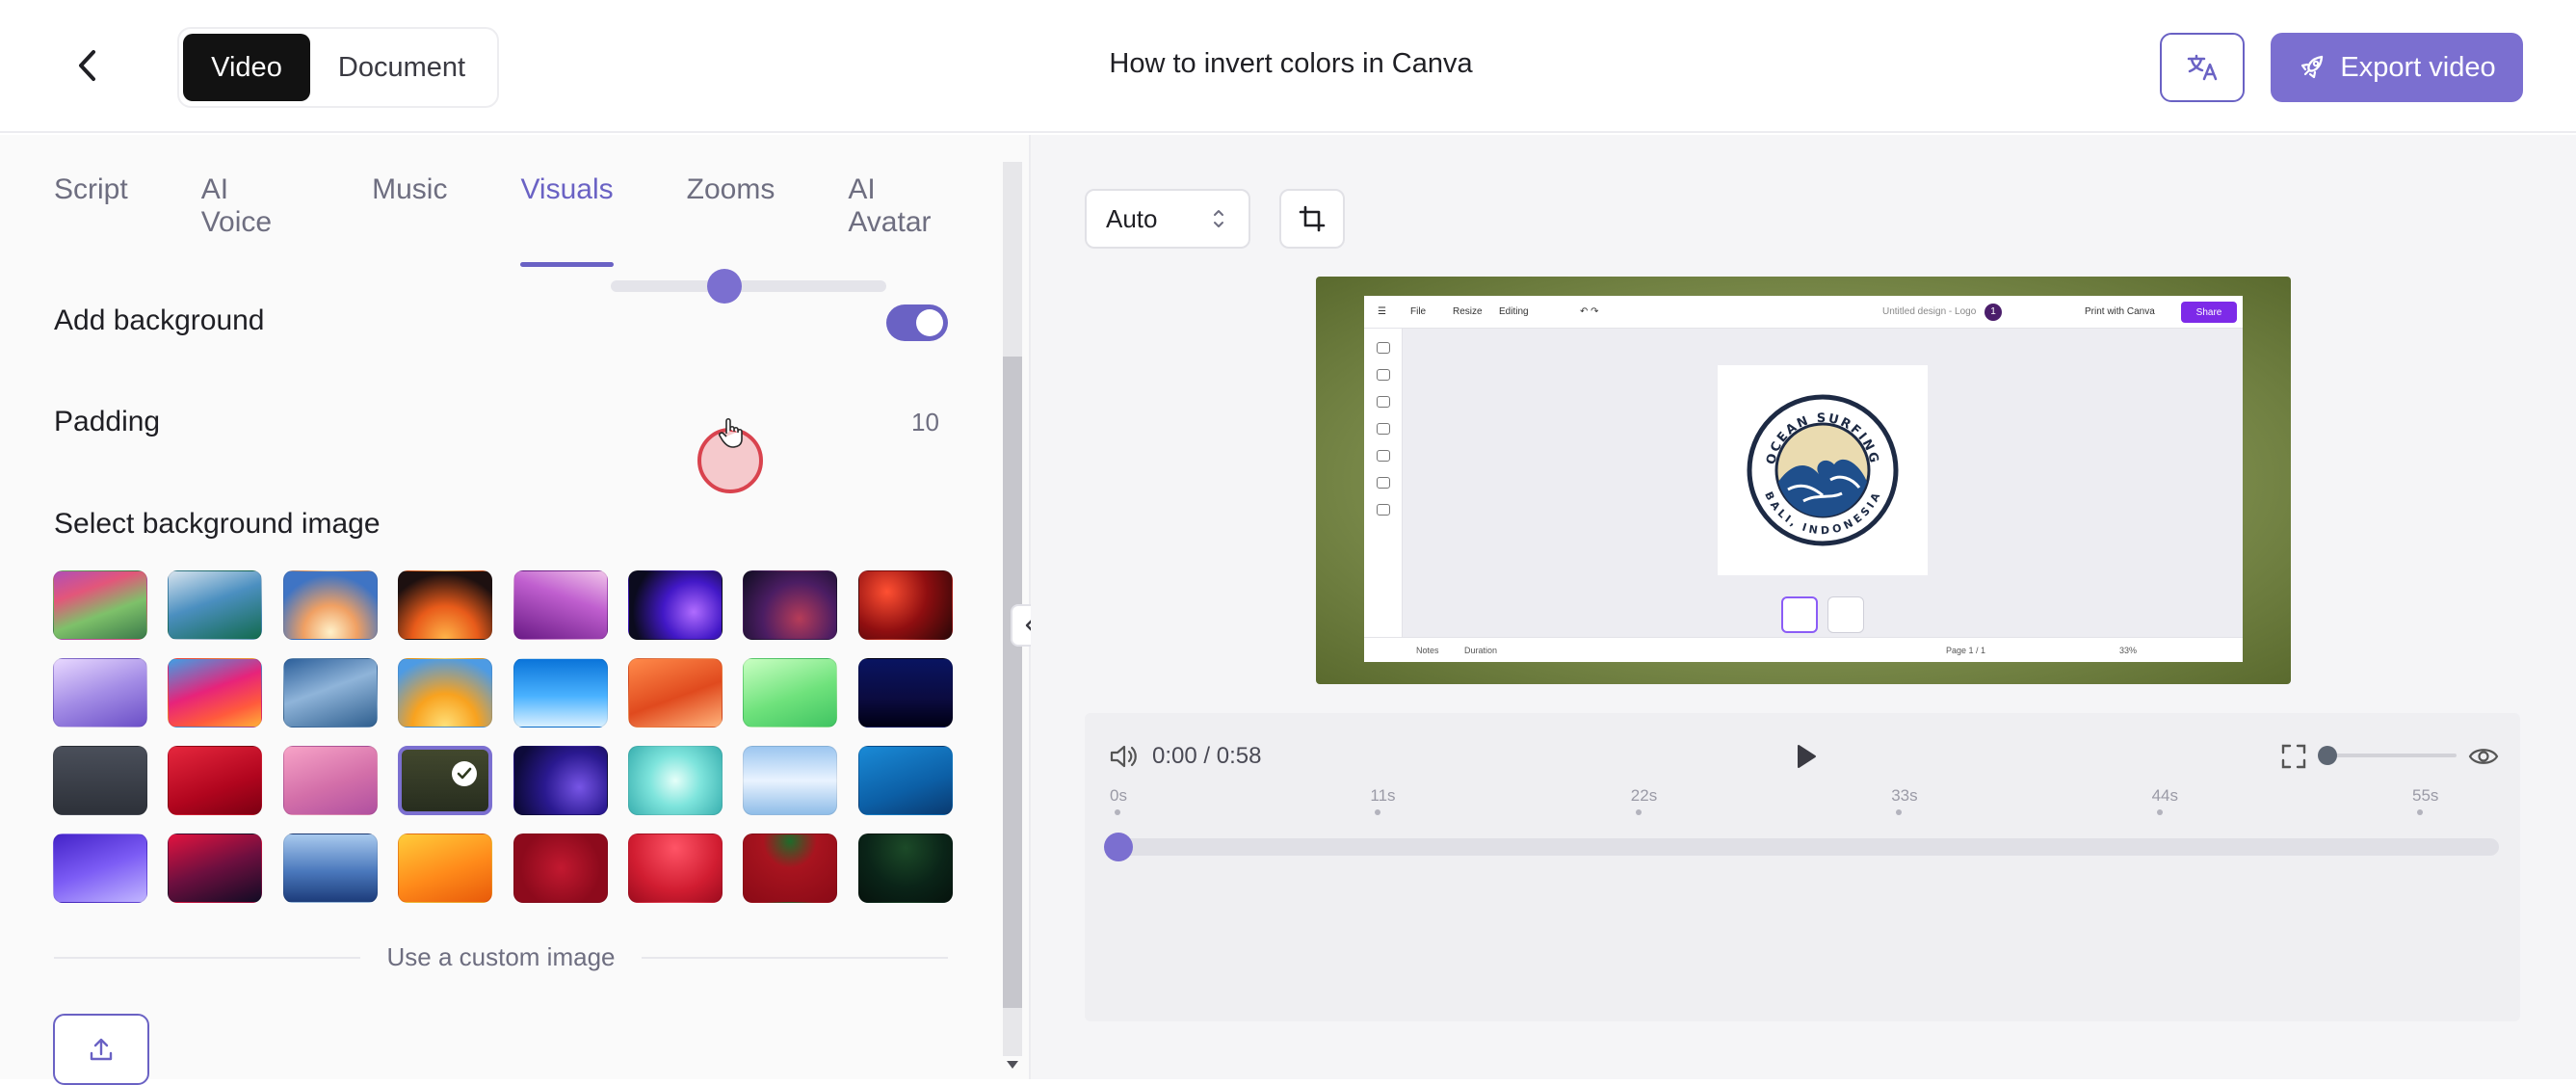  Describe the element at coordinates (1807, 757) in the screenshot. I see `play-button` at that location.